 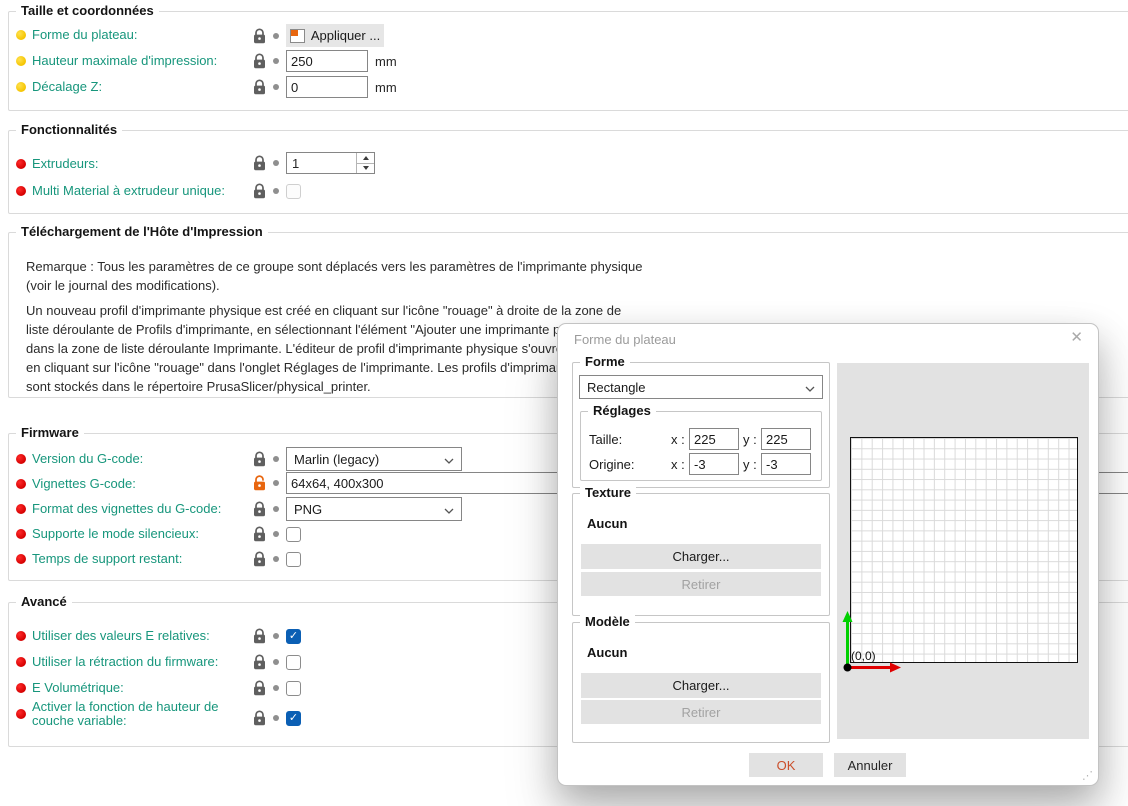 I want to click on bed-preview: (0,0), so click(x=963, y=551).